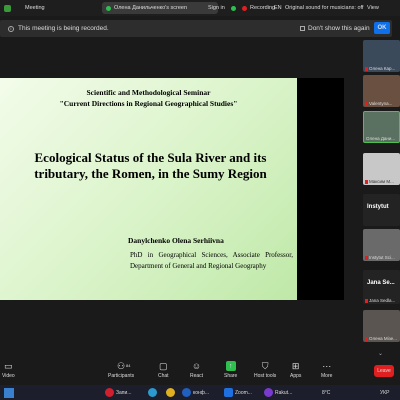 The height and width of the screenshot is (400, 400). I want to click on dont-show-checkbox: Don't show this again, so click(335, 28).